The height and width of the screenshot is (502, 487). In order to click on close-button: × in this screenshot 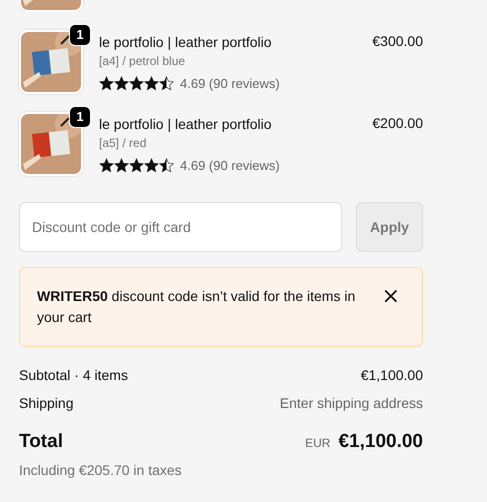, I will do `click(391, 297)`.